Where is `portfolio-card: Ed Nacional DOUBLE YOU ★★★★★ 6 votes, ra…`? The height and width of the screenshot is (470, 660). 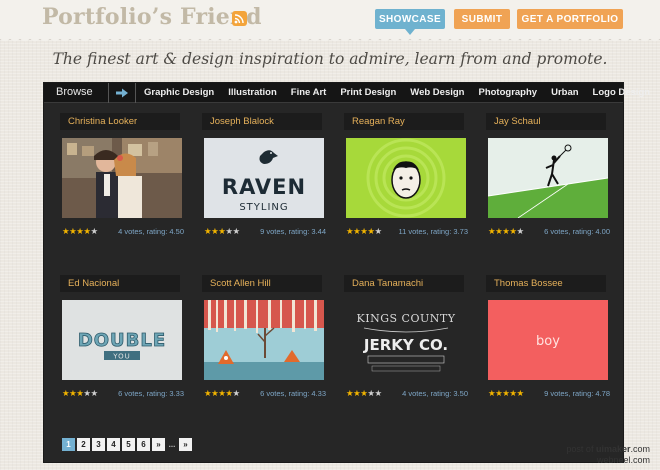 portfolio-card: Ed Nacional DOUBLE YOU ★★★★★ 6 votes, ra… is located at coordinates (123, 340).